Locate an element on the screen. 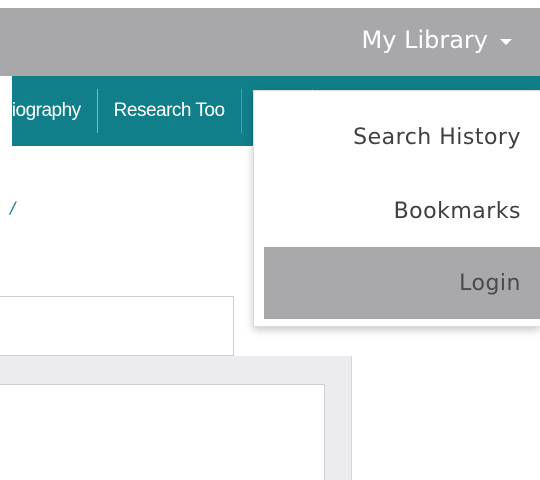 The image size is (540, 480). my-library-label: My Library is located at coordinates (424, 40).